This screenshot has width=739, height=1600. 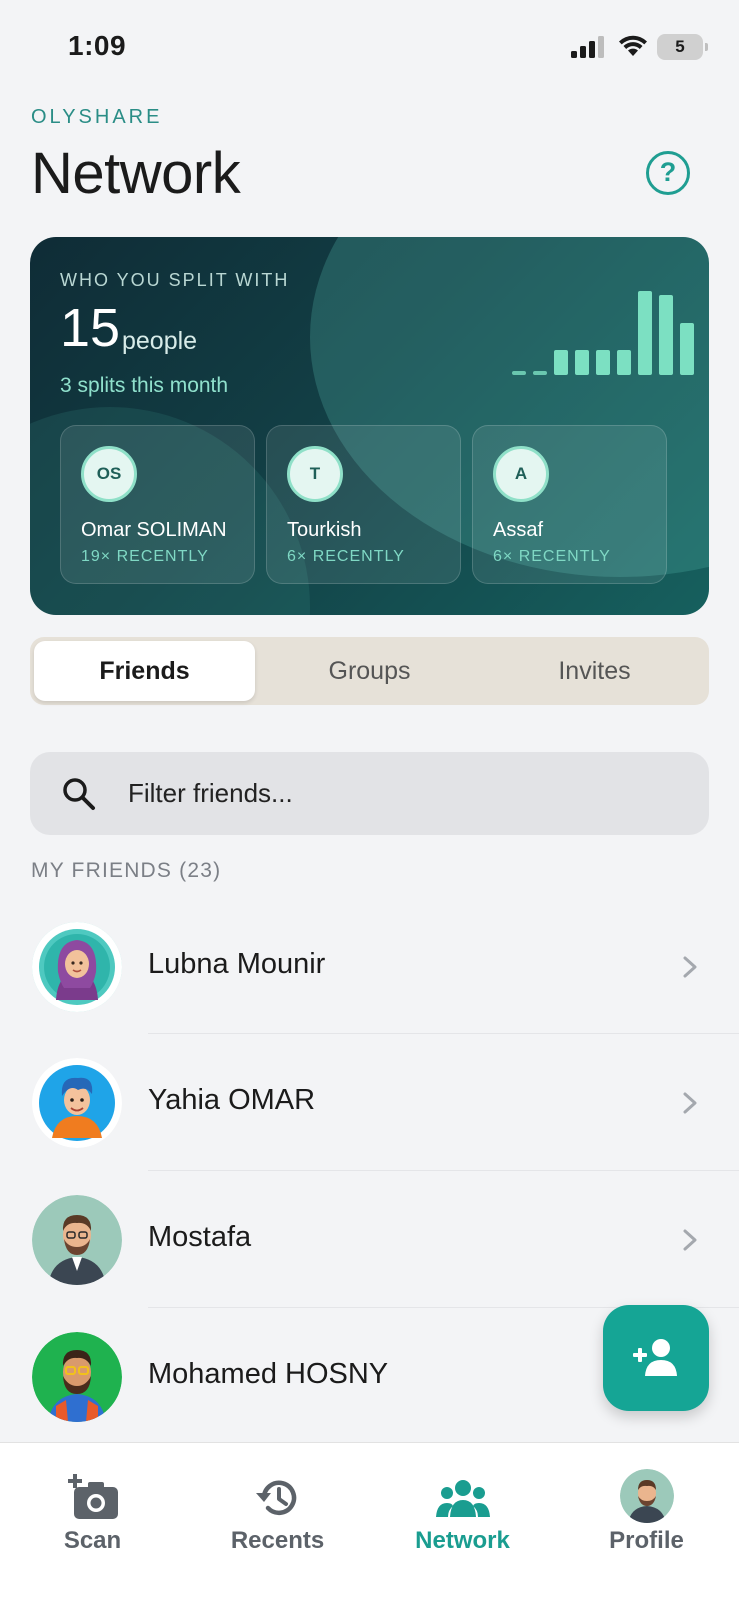 I want to click on friends-section-label: MY FRIENDS (23), so click(x=126, y=870).